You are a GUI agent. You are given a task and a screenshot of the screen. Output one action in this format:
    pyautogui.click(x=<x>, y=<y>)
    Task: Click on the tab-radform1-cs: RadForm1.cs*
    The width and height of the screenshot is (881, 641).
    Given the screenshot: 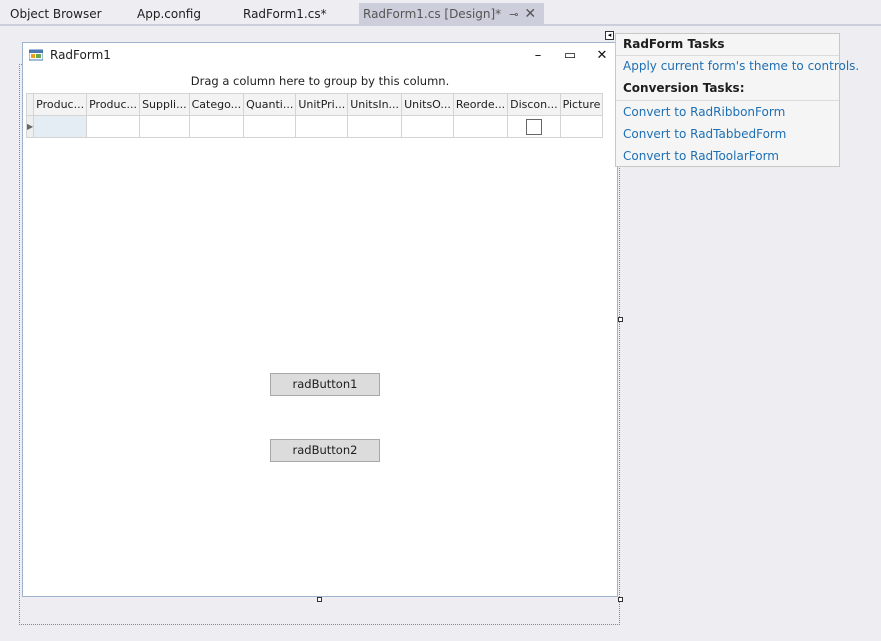 What is the action you would take?
    pyautogui.click(x=285, y=14)
    